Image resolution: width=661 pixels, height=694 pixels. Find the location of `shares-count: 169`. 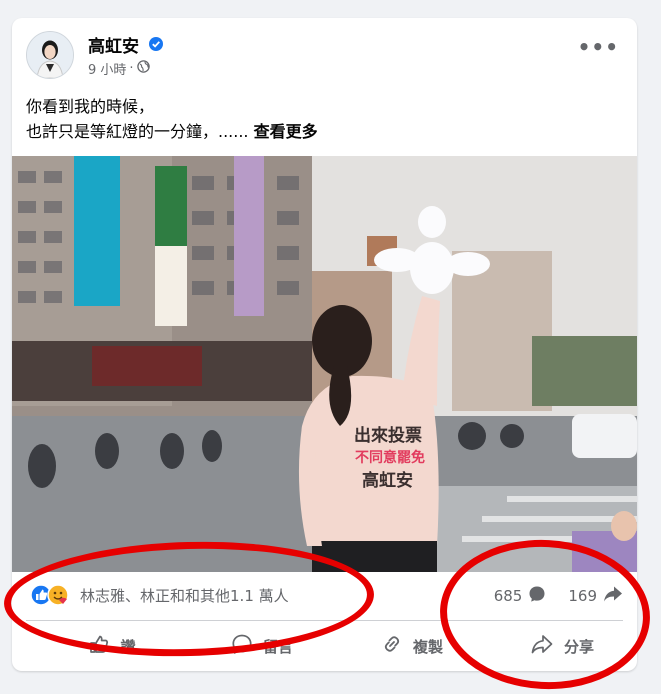

shares-count: 169 is located at coordinates (582, 596).